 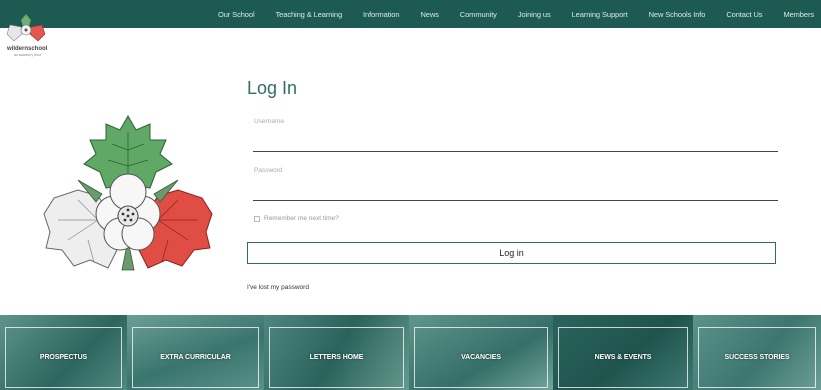 I want to click on username-label: Username, so click(x=269, y=121).